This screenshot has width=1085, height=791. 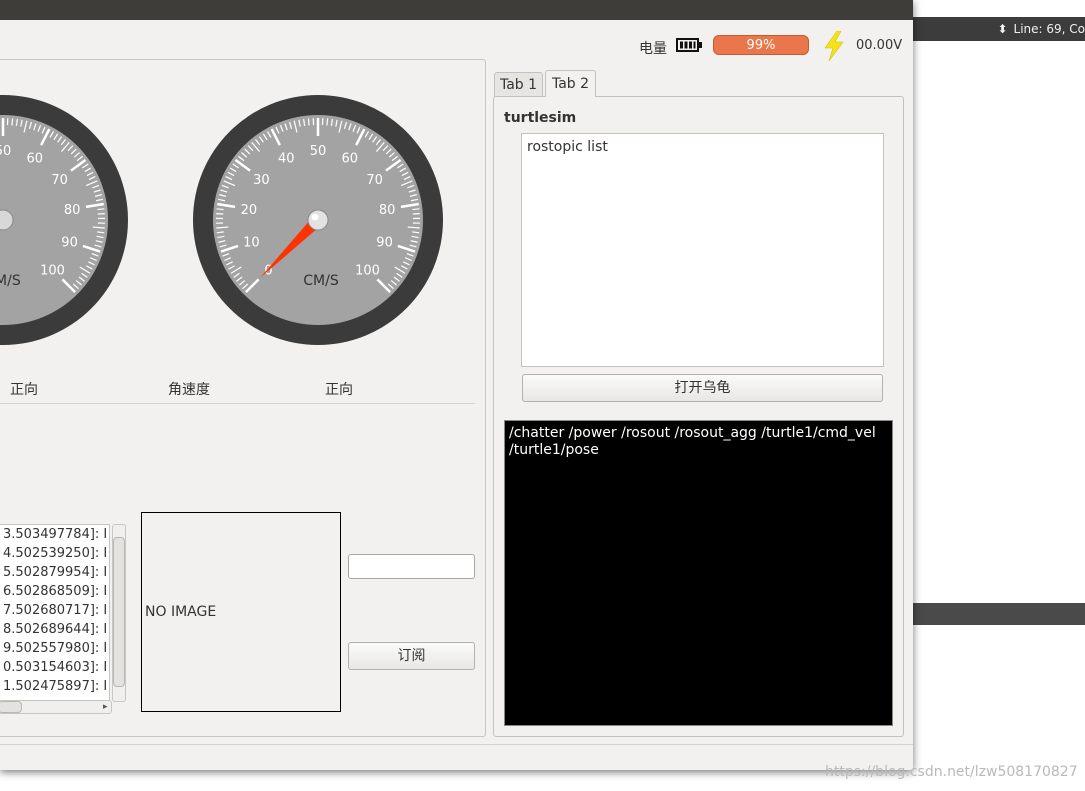 I want to click on dial-tick-label: 20, so click(x=249, y=210).